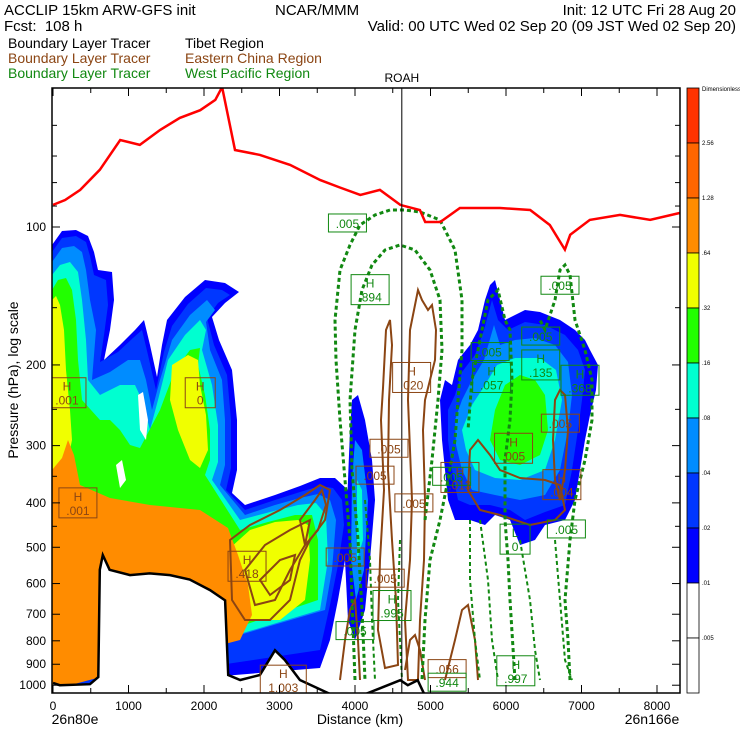 This screenshot has height=740, width=740. I want to click on y-tick-label: 800, so click(36, 641).